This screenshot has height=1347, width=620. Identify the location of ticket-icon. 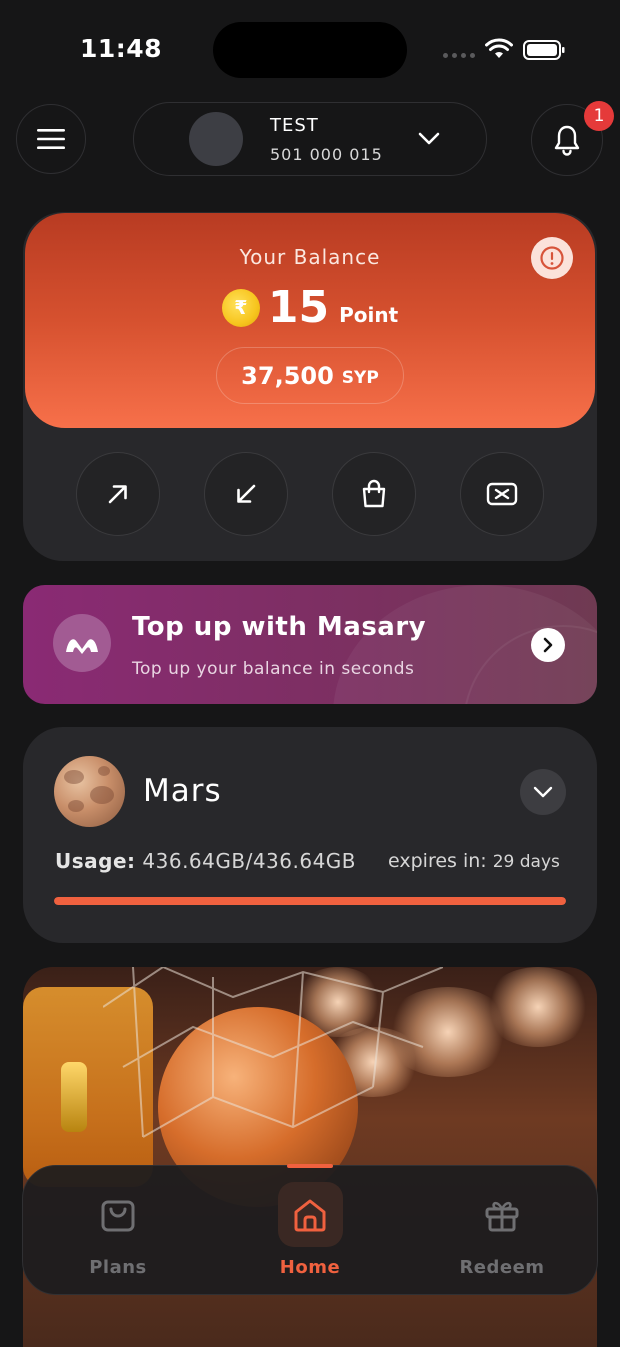
(502, 494).